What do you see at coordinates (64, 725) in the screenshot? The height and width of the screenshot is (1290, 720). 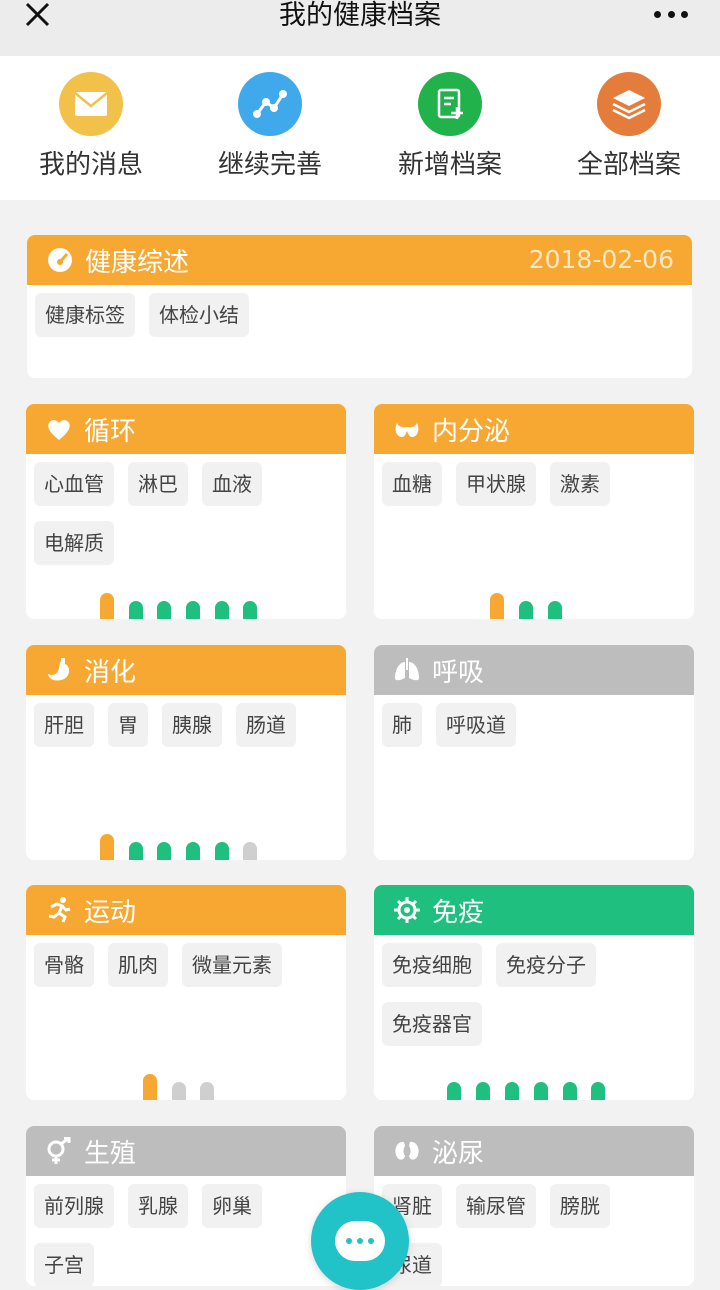 I see `tag-liver-gallbladder: 肝胆` at bounding box center [64, 725].